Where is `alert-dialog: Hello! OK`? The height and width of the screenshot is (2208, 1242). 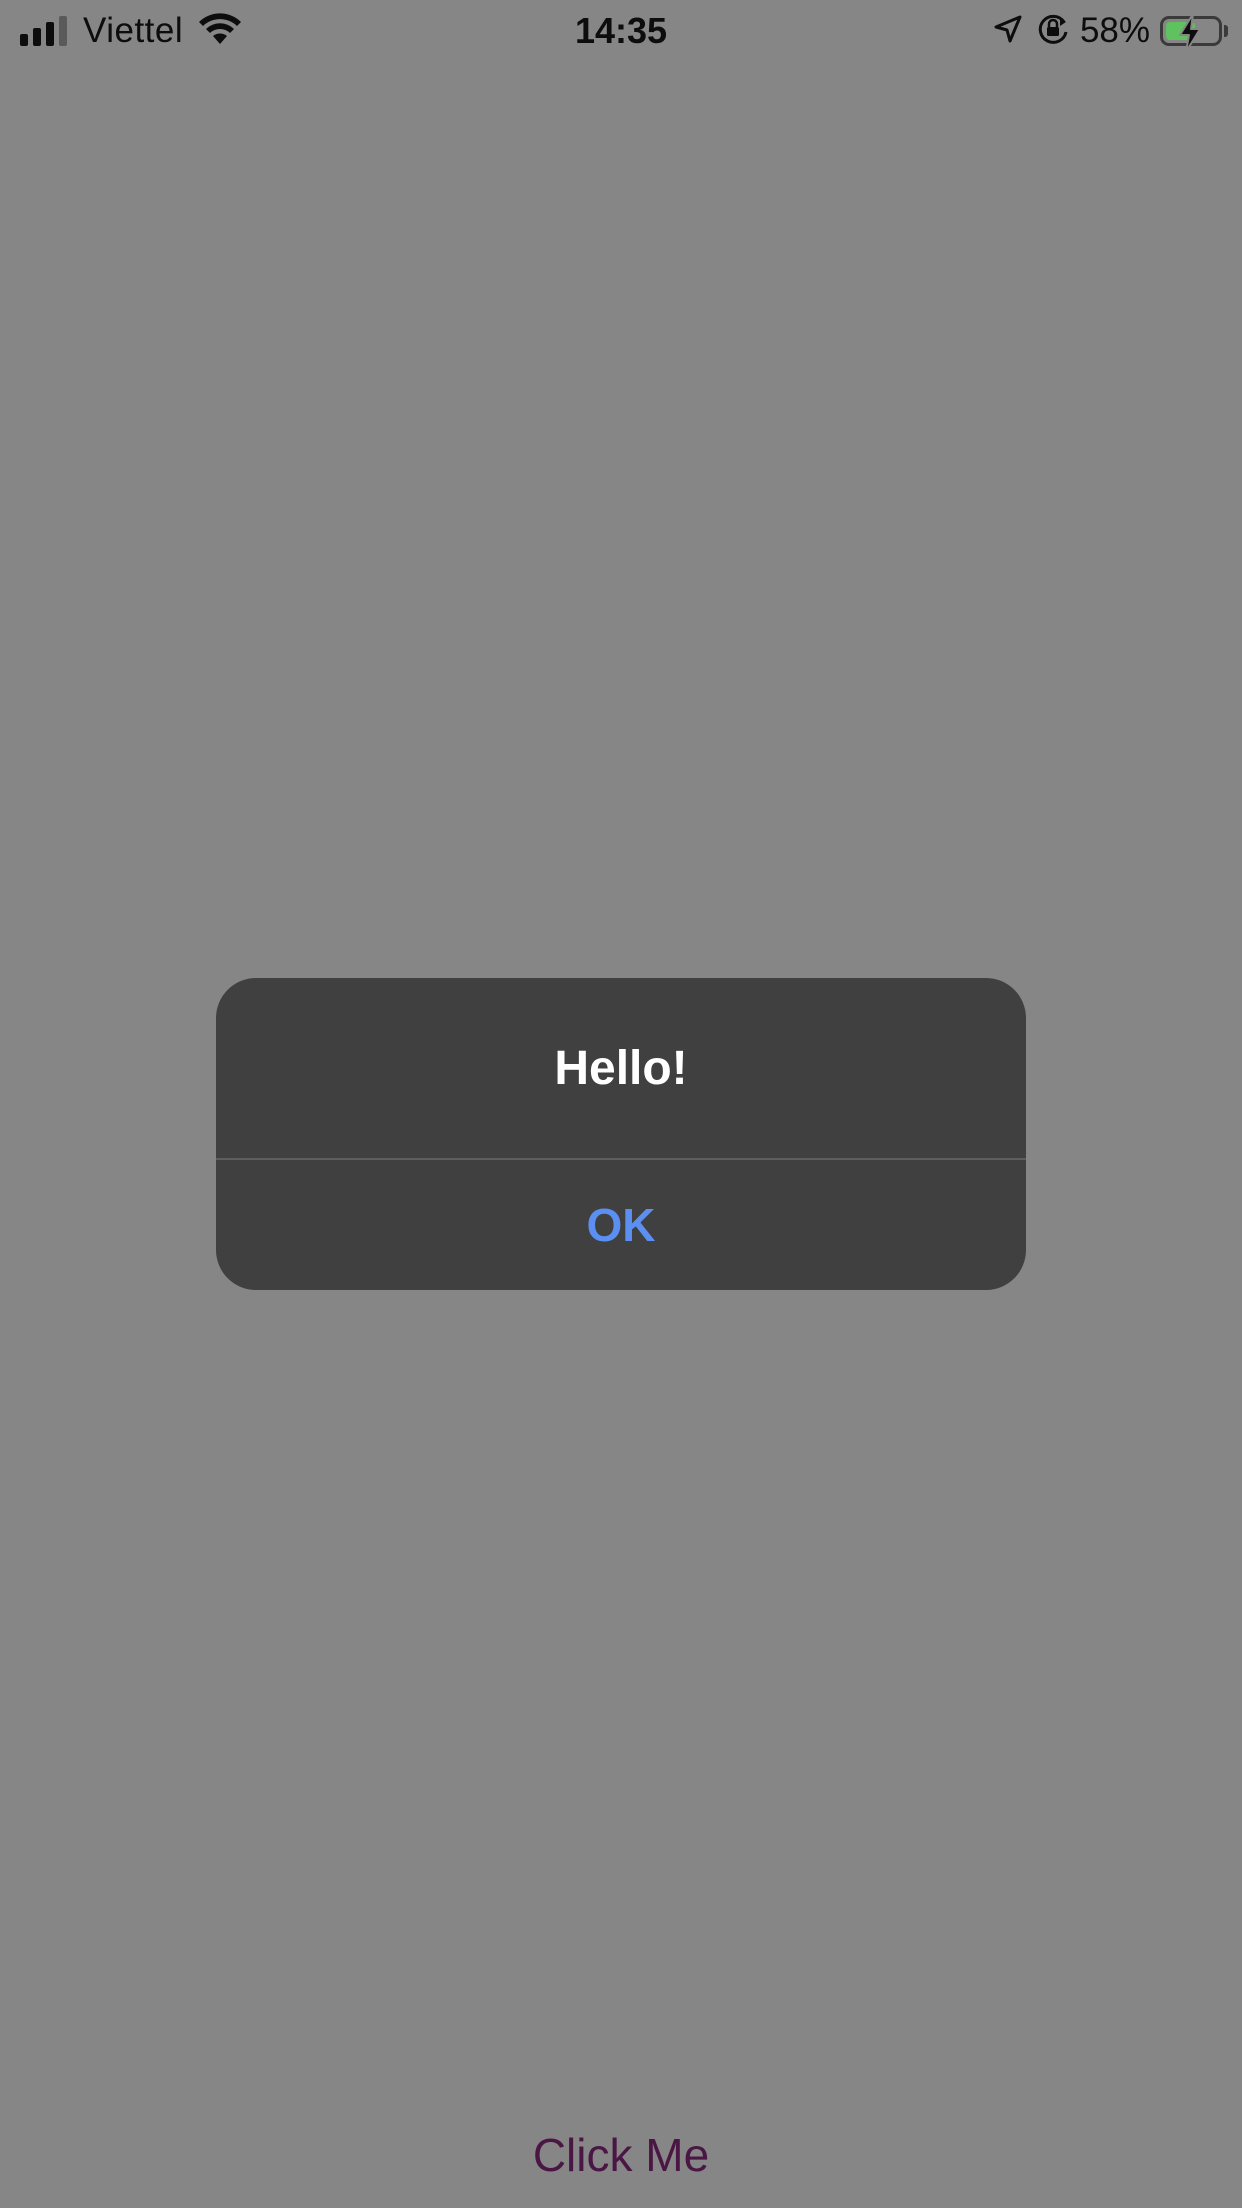 alert-dialog: Hello! OK is located at coordinates (621, 1134).